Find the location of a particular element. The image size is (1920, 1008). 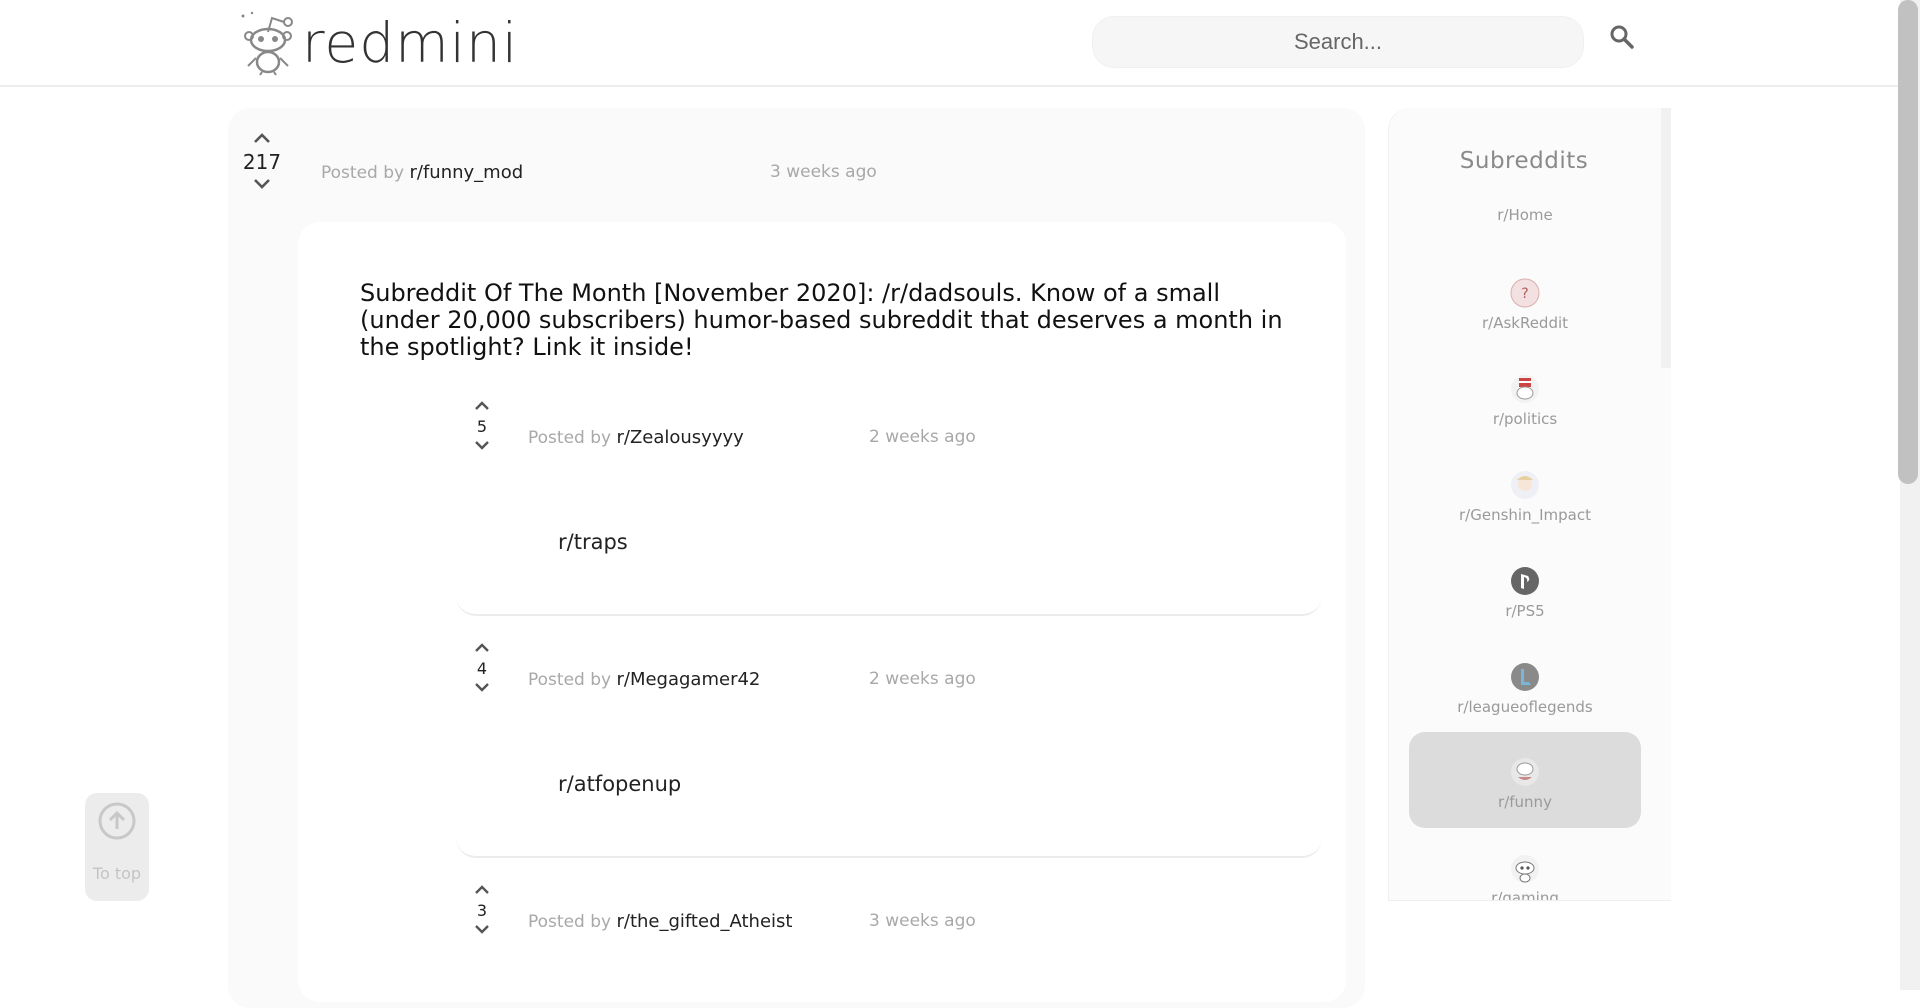

comment-vote-count: 3 is located at coordinates (482, 910).